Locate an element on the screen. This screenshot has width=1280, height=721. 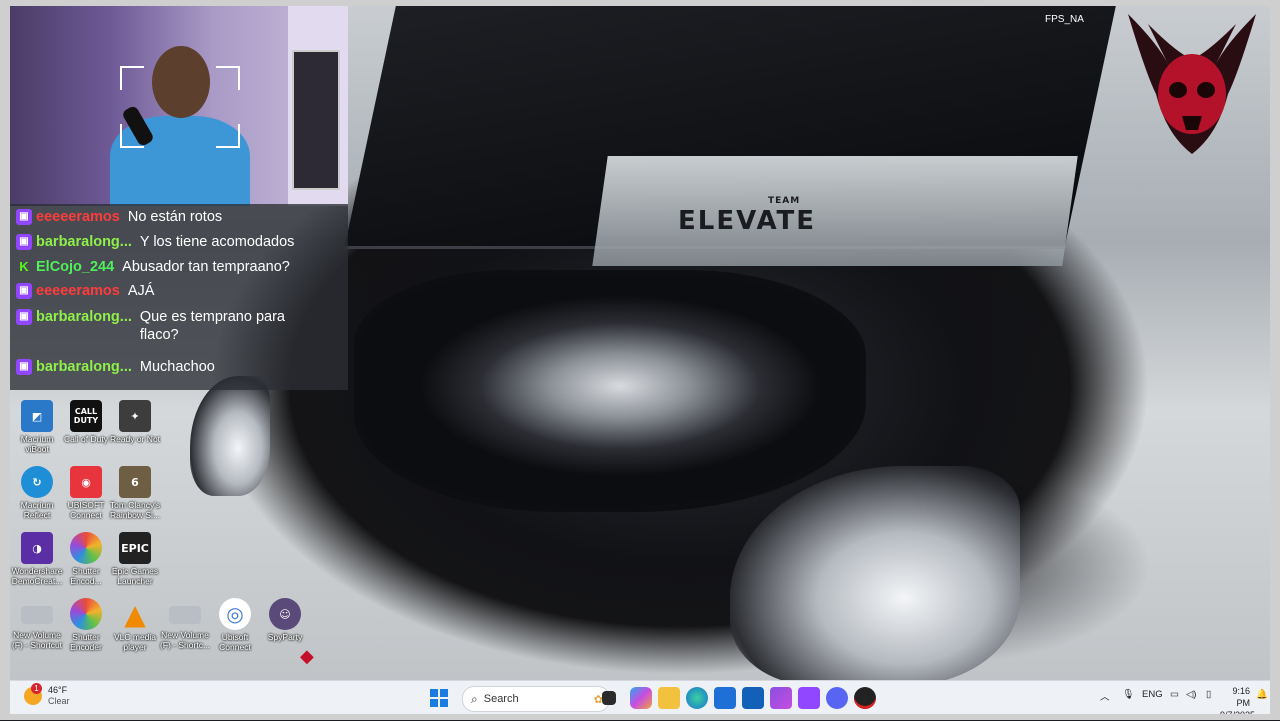
chat-message: Muchachoo is located at coordinates (177, 367).